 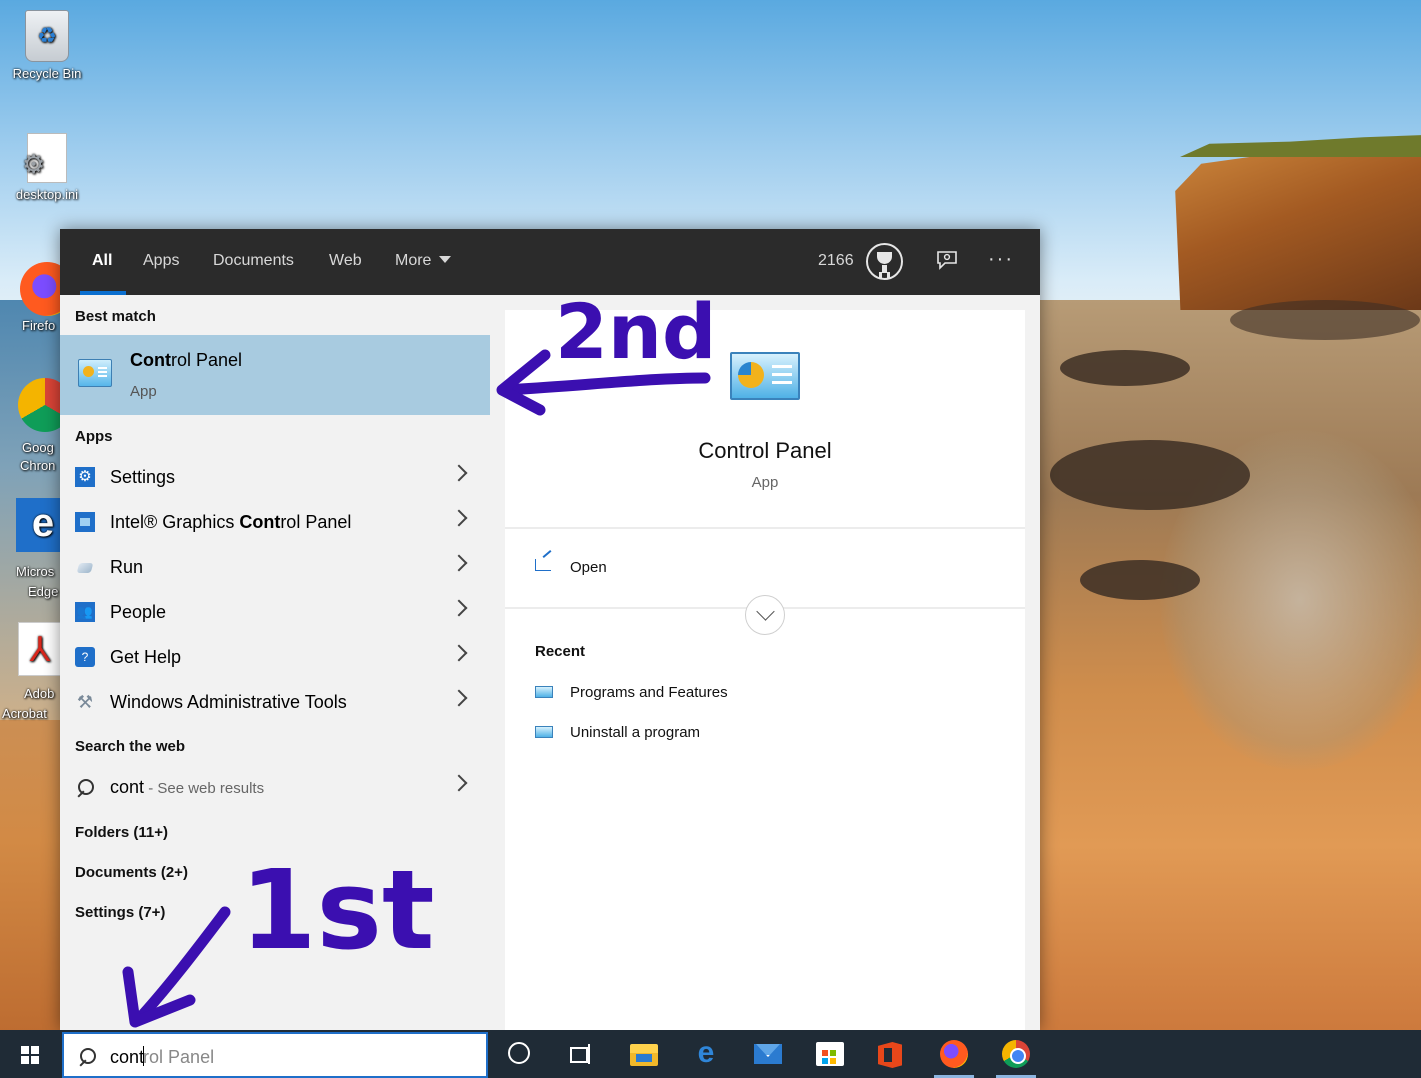 What do you see at coordinates (115, 316) in the screenshot?
I see `best-match-heading: Best match` at bounding box center [115, 316].